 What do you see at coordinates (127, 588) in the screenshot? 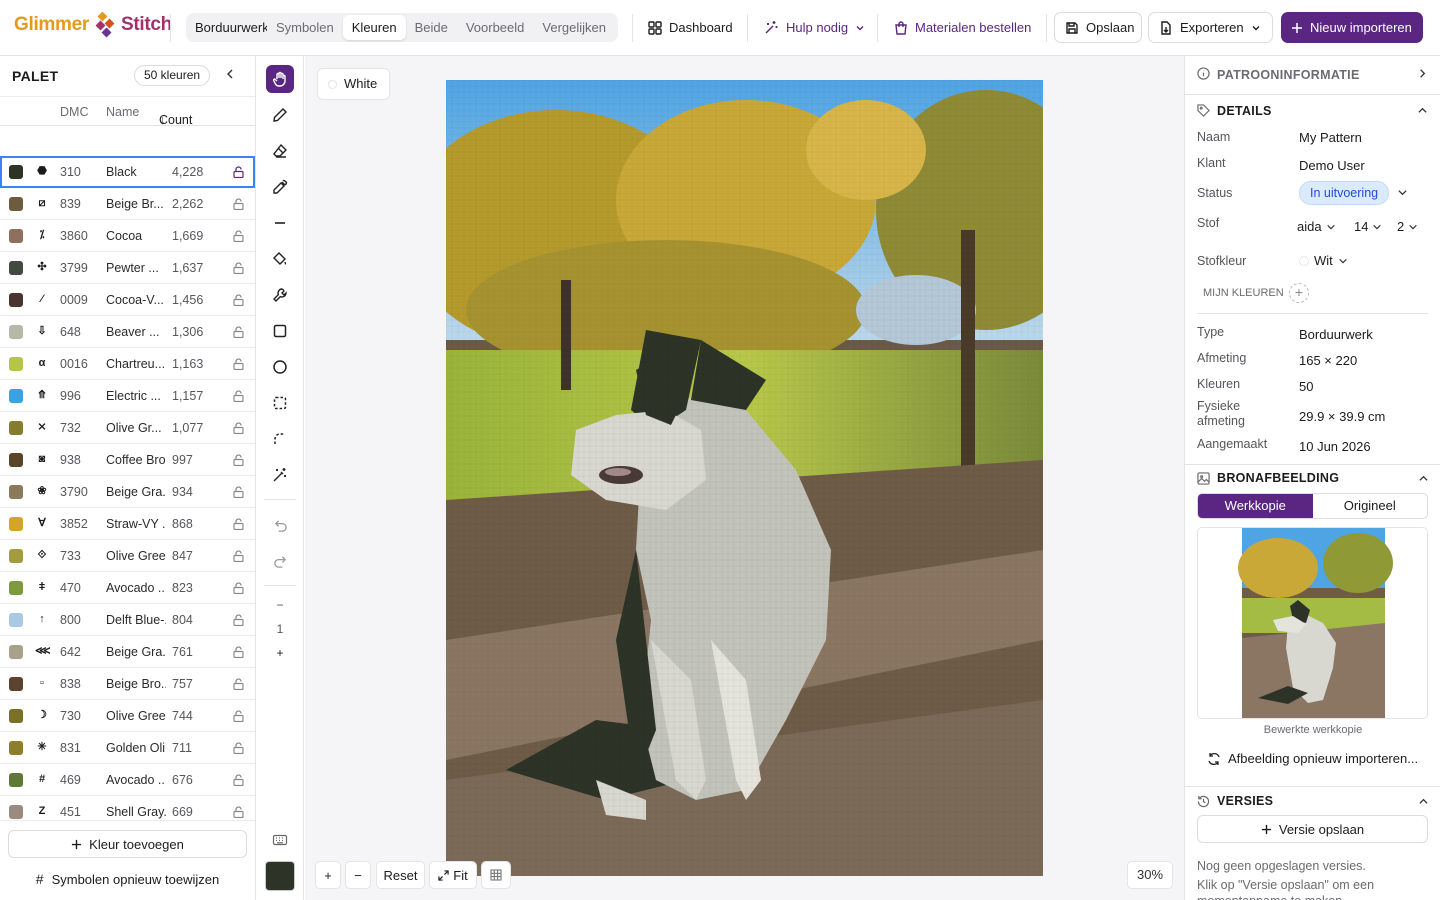
I see `palette-row: ǂ 470 Avocado ... 823` at bounding box center [127, 588].